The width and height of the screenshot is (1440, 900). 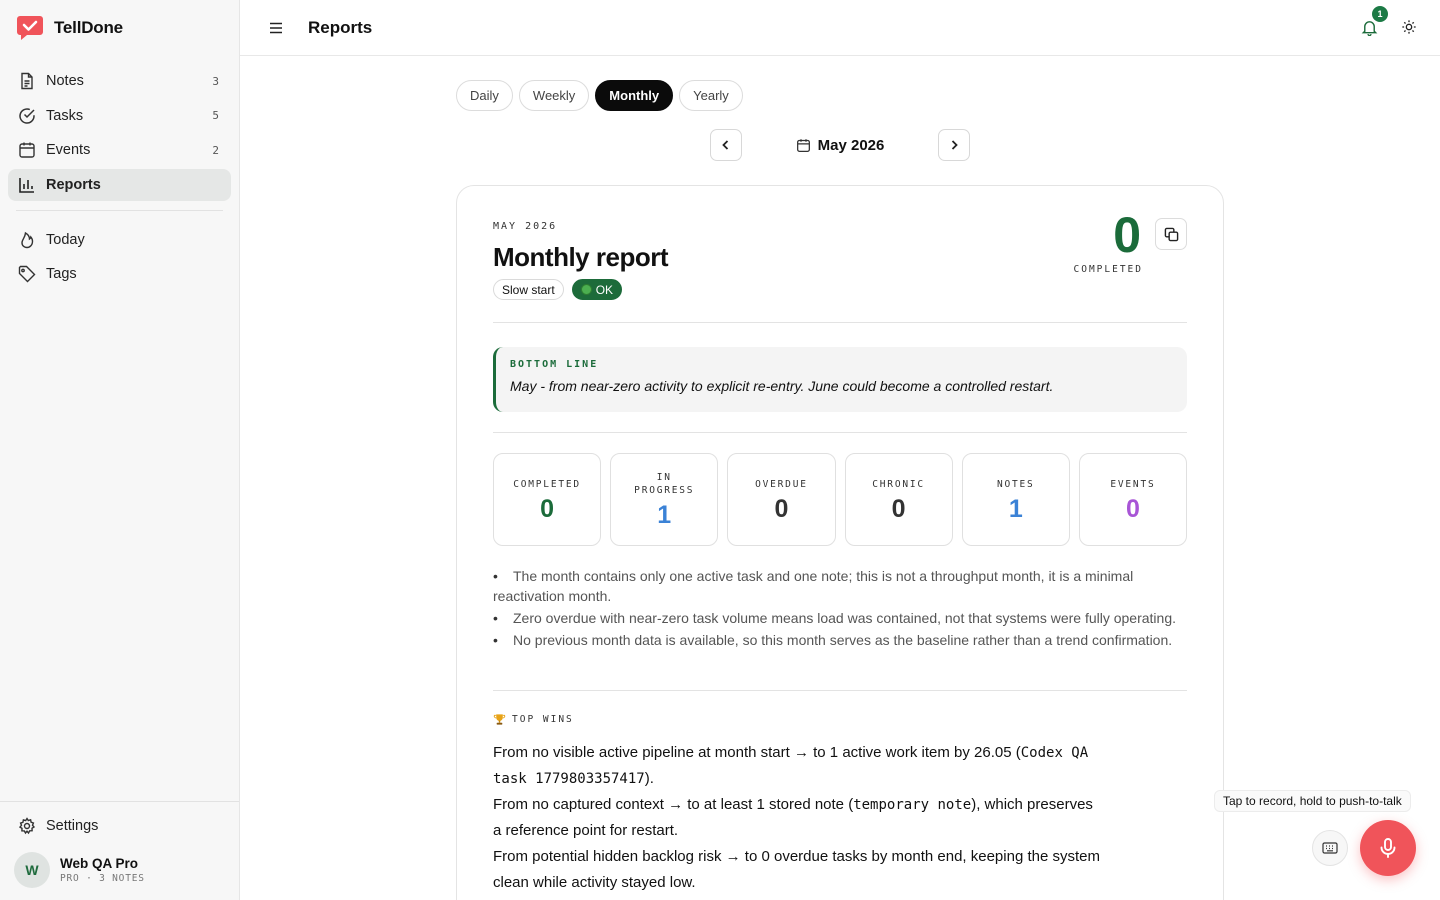 What do you see at coordinates (119, 116) in the screenshot?
I see `sidebar-item-tasks: Tasks 5` at bounding box center [119, 116].